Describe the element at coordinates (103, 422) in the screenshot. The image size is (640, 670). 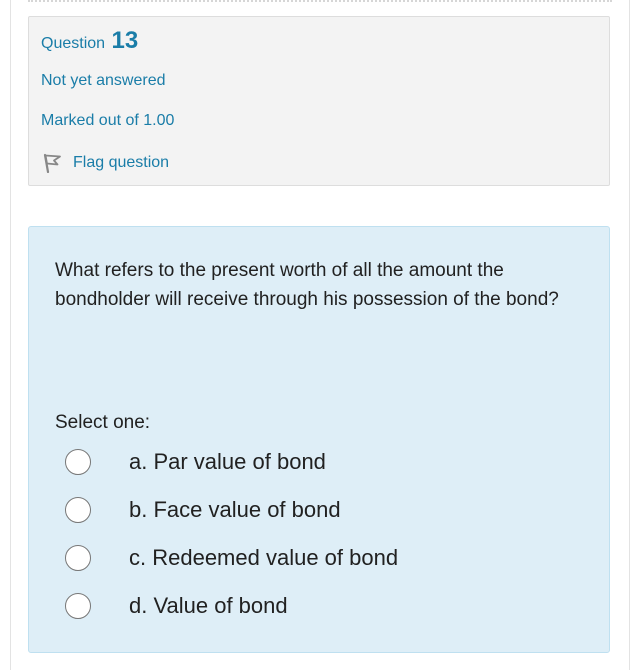
I see `select-prompt: Select one:` at that location.